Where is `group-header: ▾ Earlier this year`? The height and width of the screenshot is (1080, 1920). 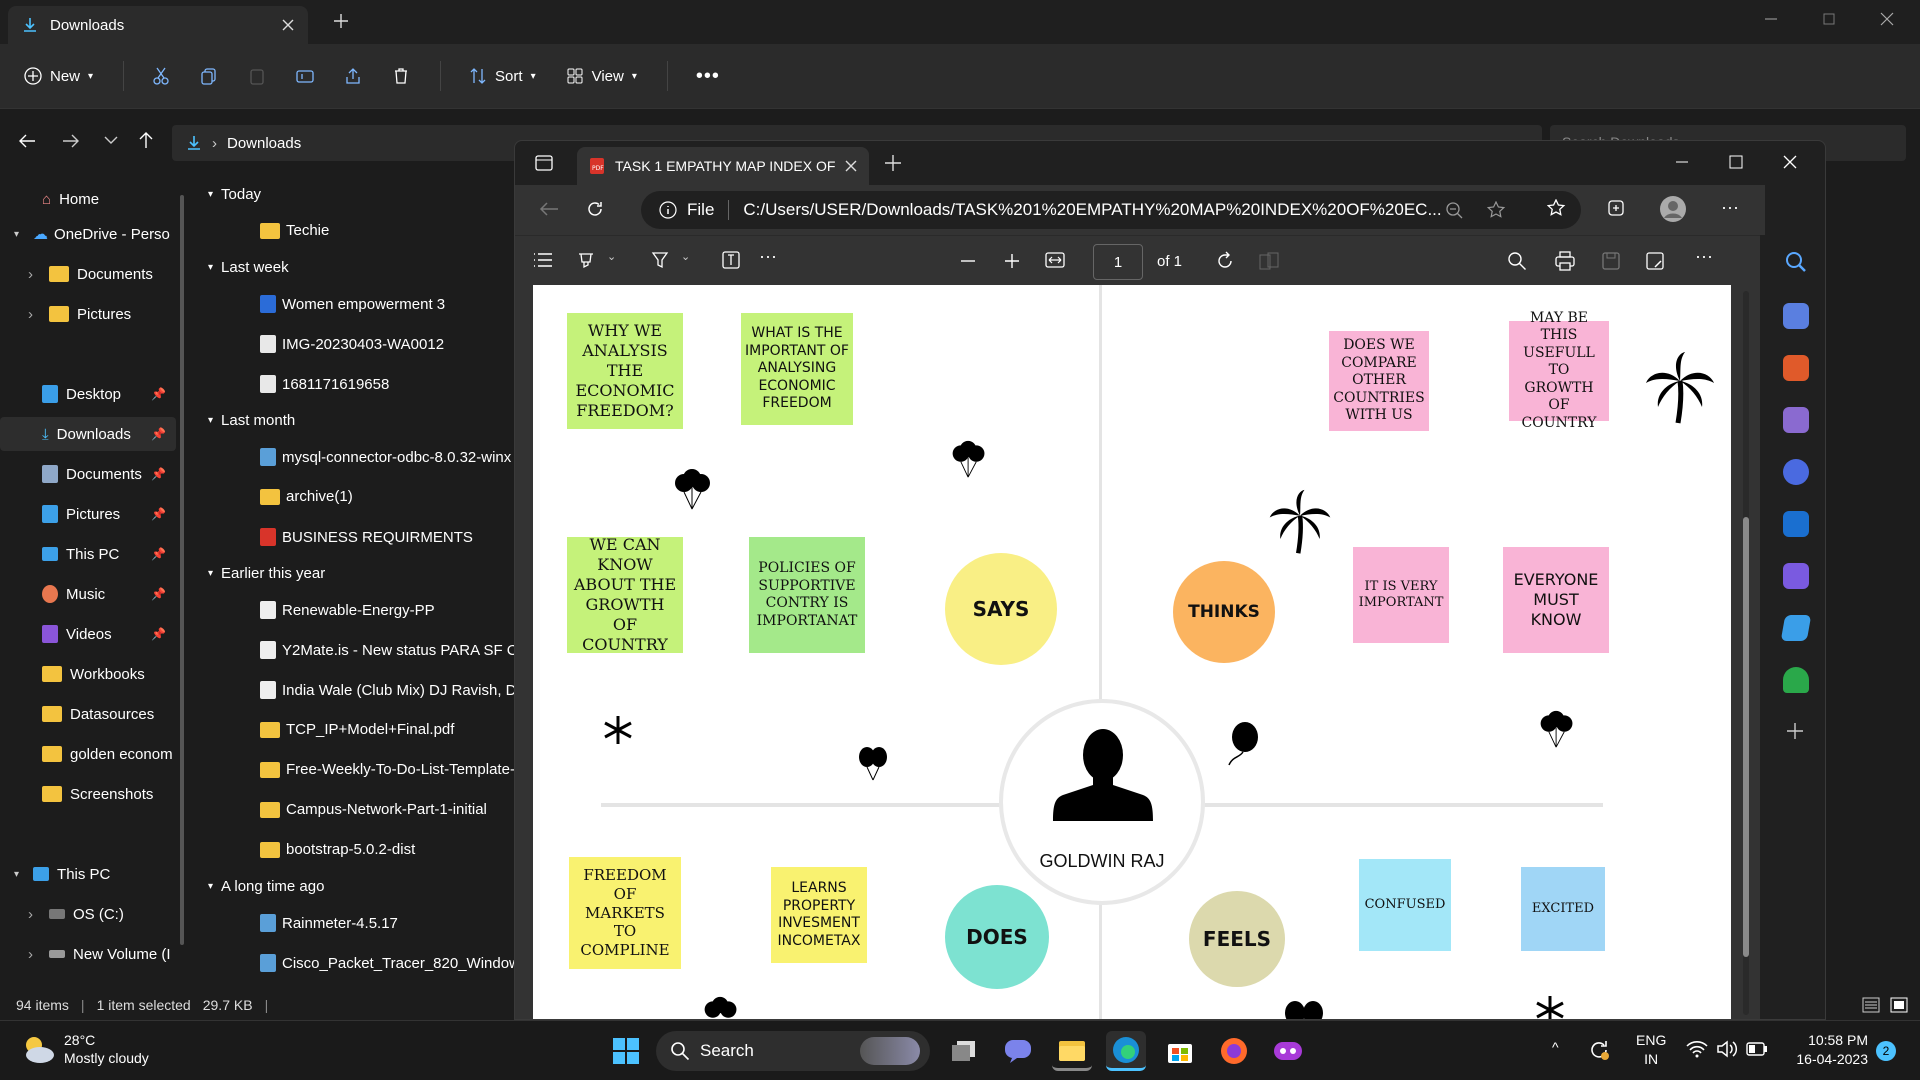 group-header: ▾ Earlier this year is located at coordinates (266, 573).